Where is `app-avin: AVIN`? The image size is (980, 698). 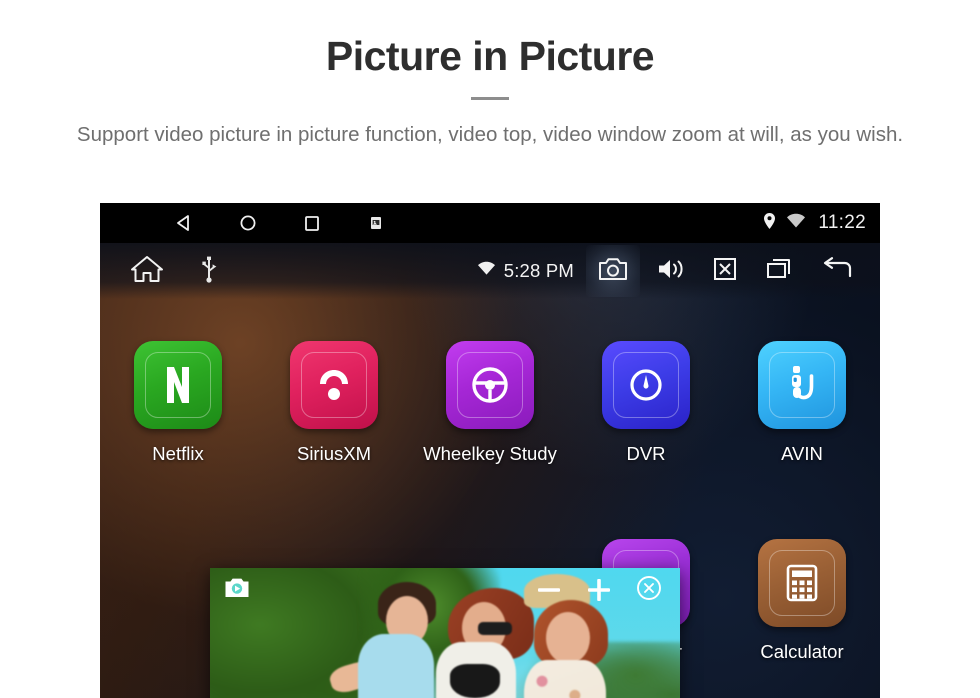 app-avin: AVIN is located at coordinates (802, 441).